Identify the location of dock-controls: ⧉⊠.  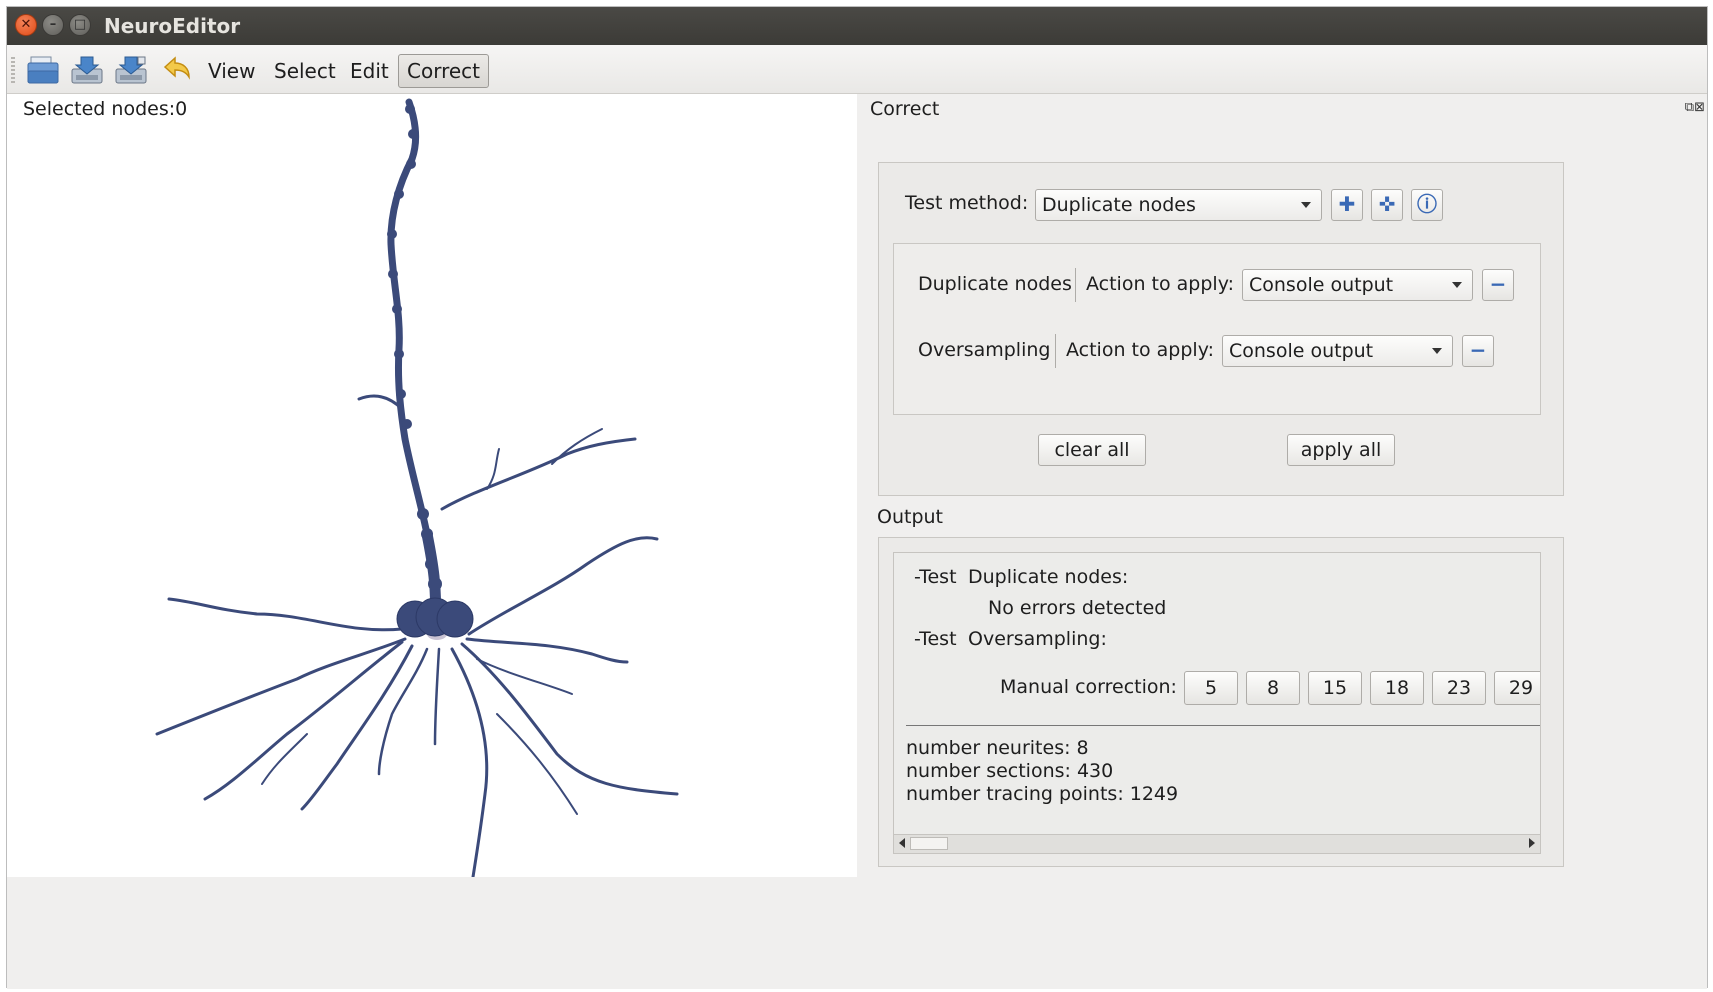
(1695, 107).